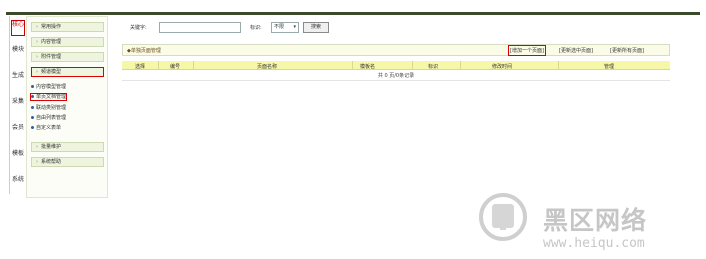 The width and height of the screenshot is (706, 259). Describe the element at coordinates (594, 243) in the screenshot. I see `watermark-url: www.heiqu.com` at that location.